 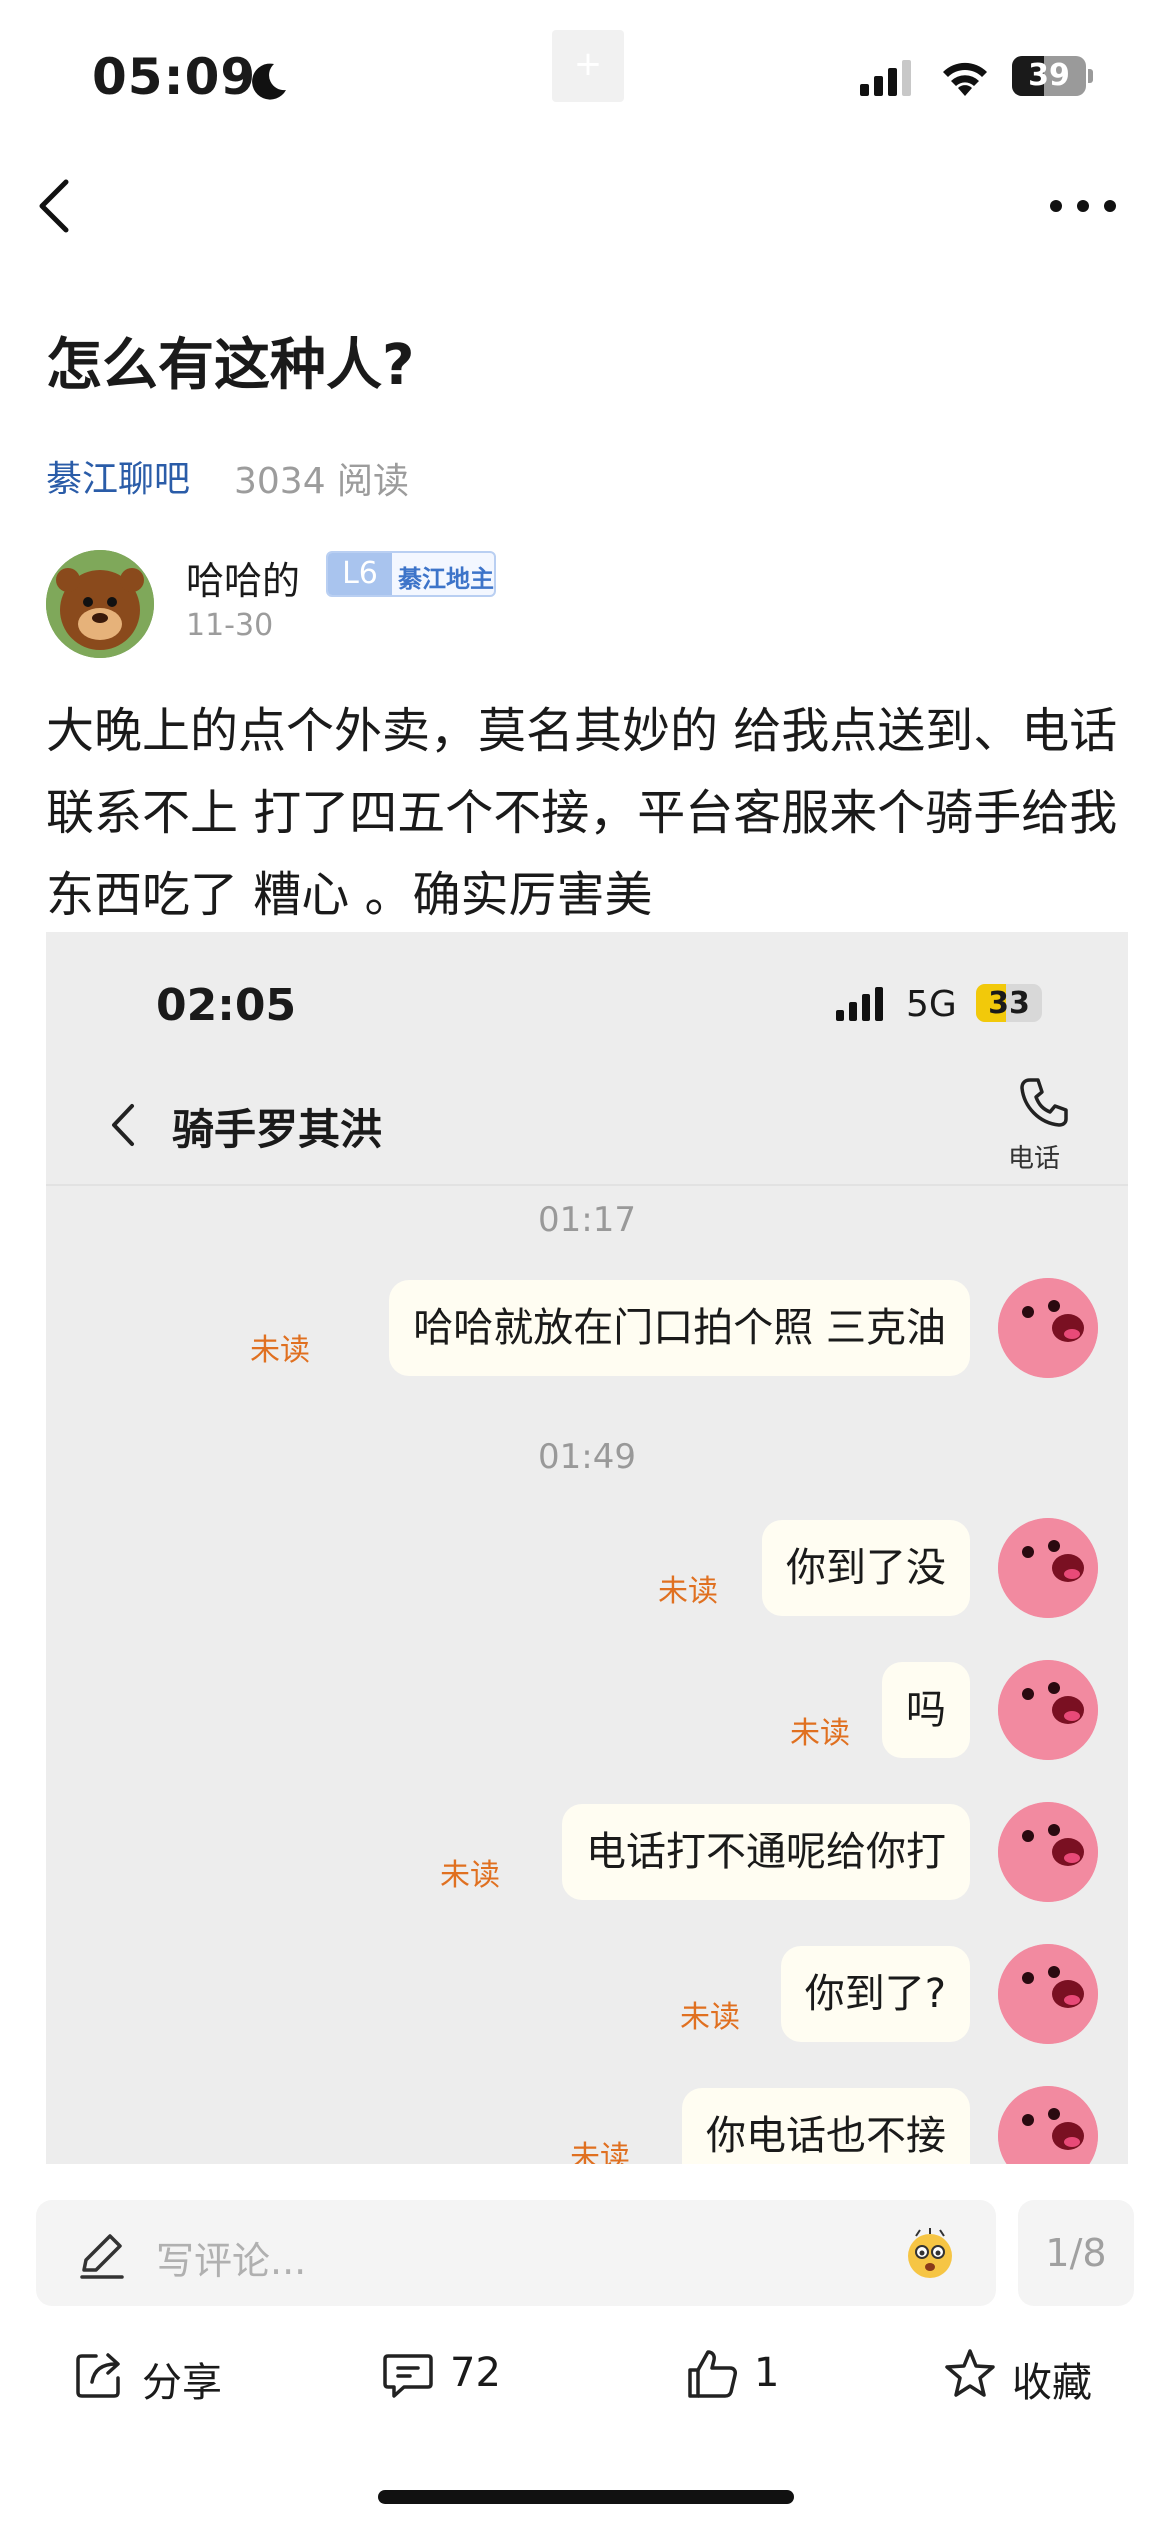 What do you see at coordinates (118, 476) in the screenshot?
I see `forum-link: 綦江聊吧` at bounding box center [118, 476].